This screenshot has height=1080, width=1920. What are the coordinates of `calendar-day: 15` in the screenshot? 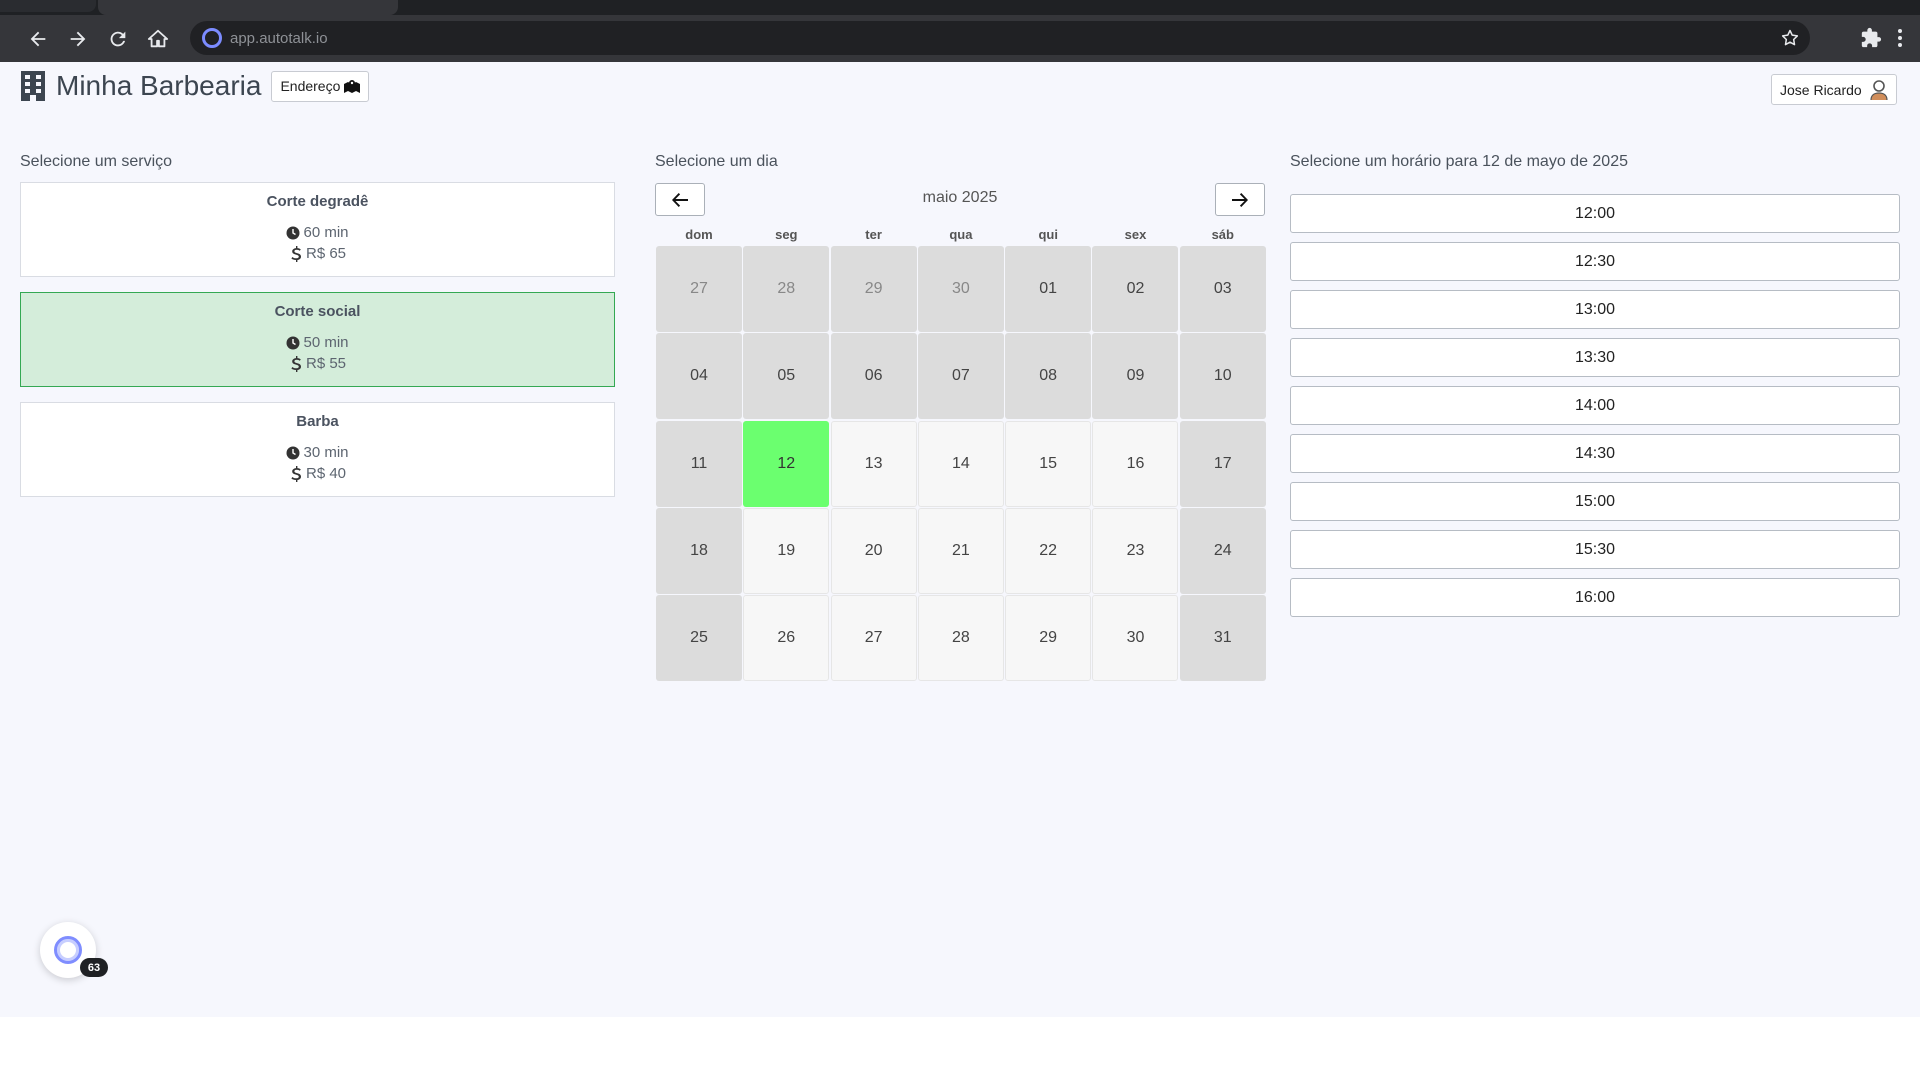 It's located at (1048, 463).